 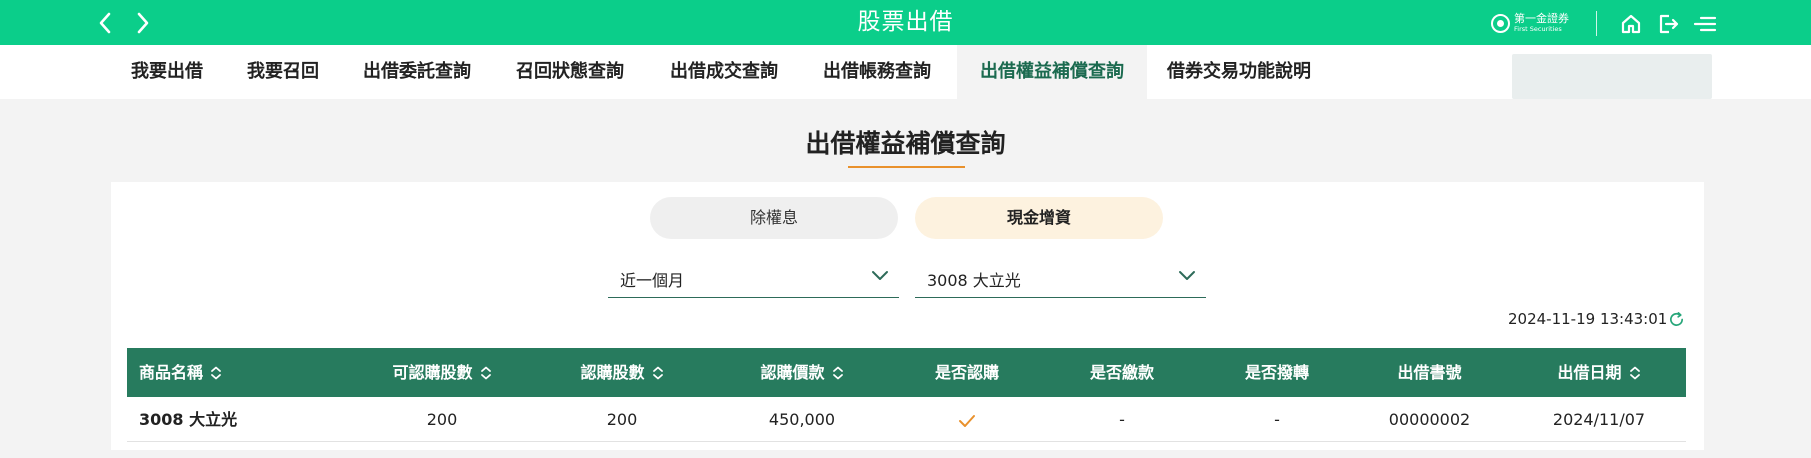 I want to click on segment-cash-capital-increase: 現金增資, so click(x=1039, y=218).